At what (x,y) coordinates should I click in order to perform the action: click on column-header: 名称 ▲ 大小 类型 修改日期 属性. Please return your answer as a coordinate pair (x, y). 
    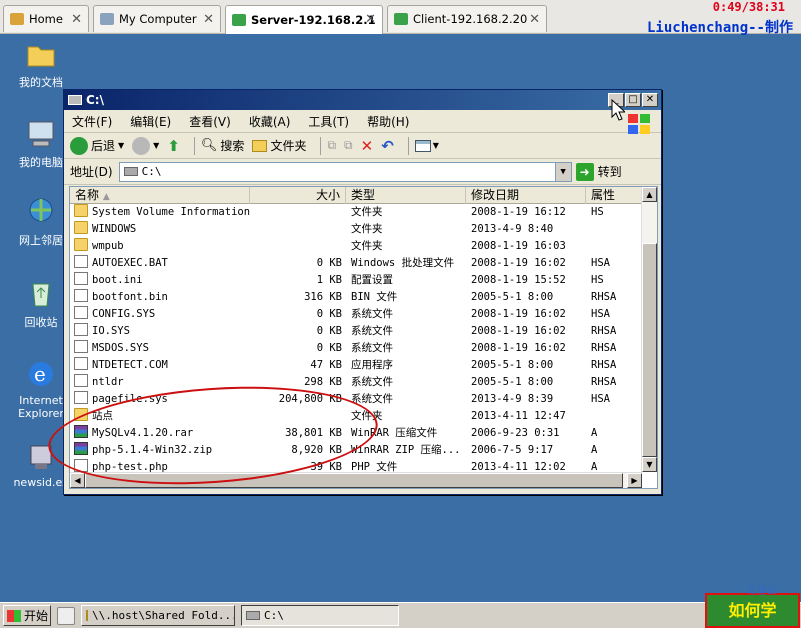
    Looking at the image, I should click on (356, 195).